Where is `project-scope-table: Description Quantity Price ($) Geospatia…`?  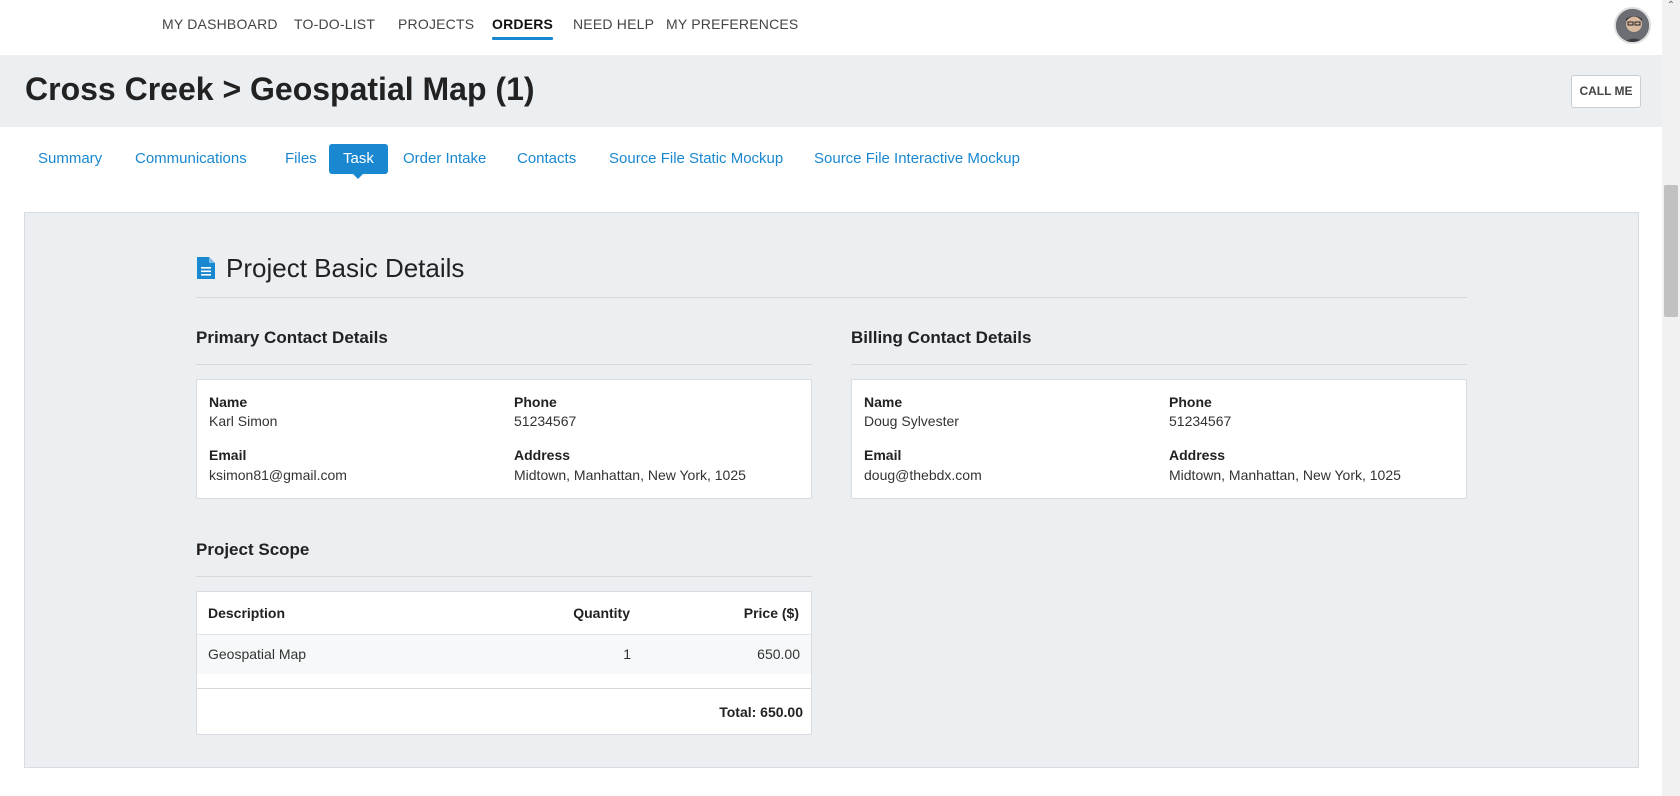
project-scope-table: Description Quantity Price ($) Geospatia… is located at coordinates (504, 663).